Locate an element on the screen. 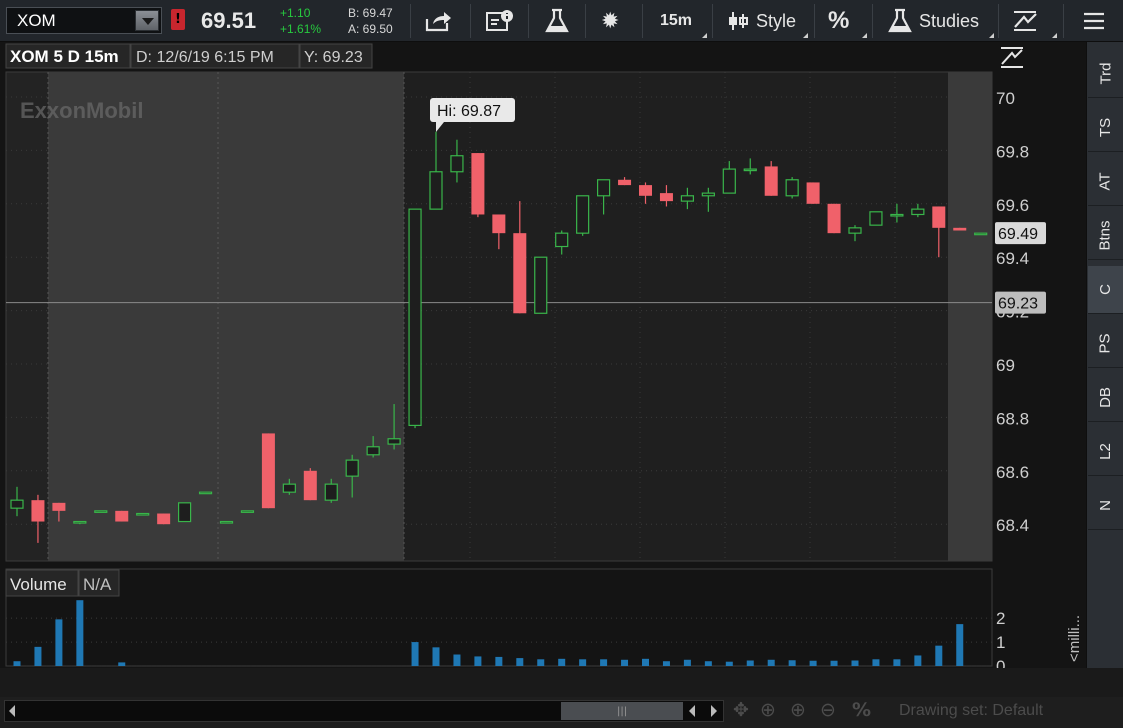  side-tab-c: C is located at coordinates (1105, 290).